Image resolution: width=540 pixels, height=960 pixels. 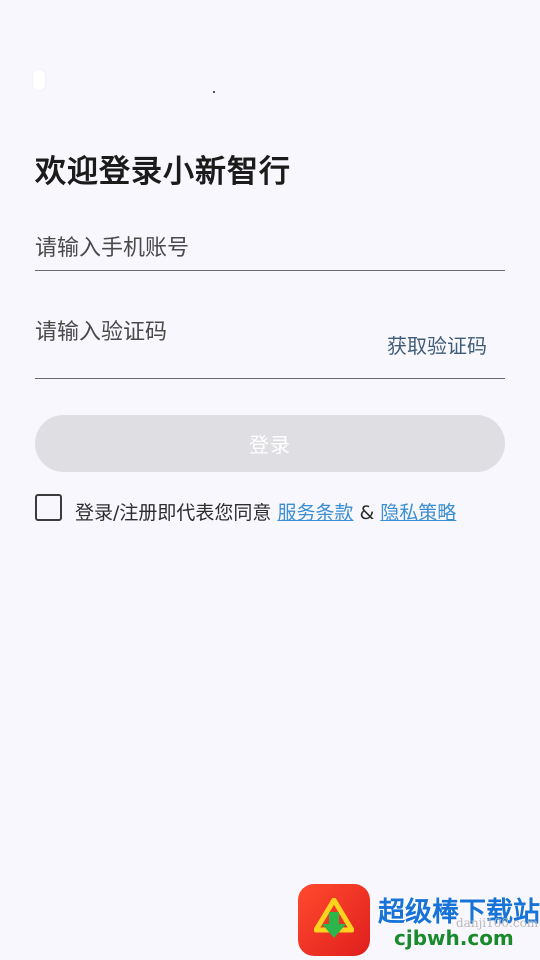 What do you see at coordinates (48, 507) in the screenshot?
I see `agreement-checkbox` at bounding box center [48, 507].